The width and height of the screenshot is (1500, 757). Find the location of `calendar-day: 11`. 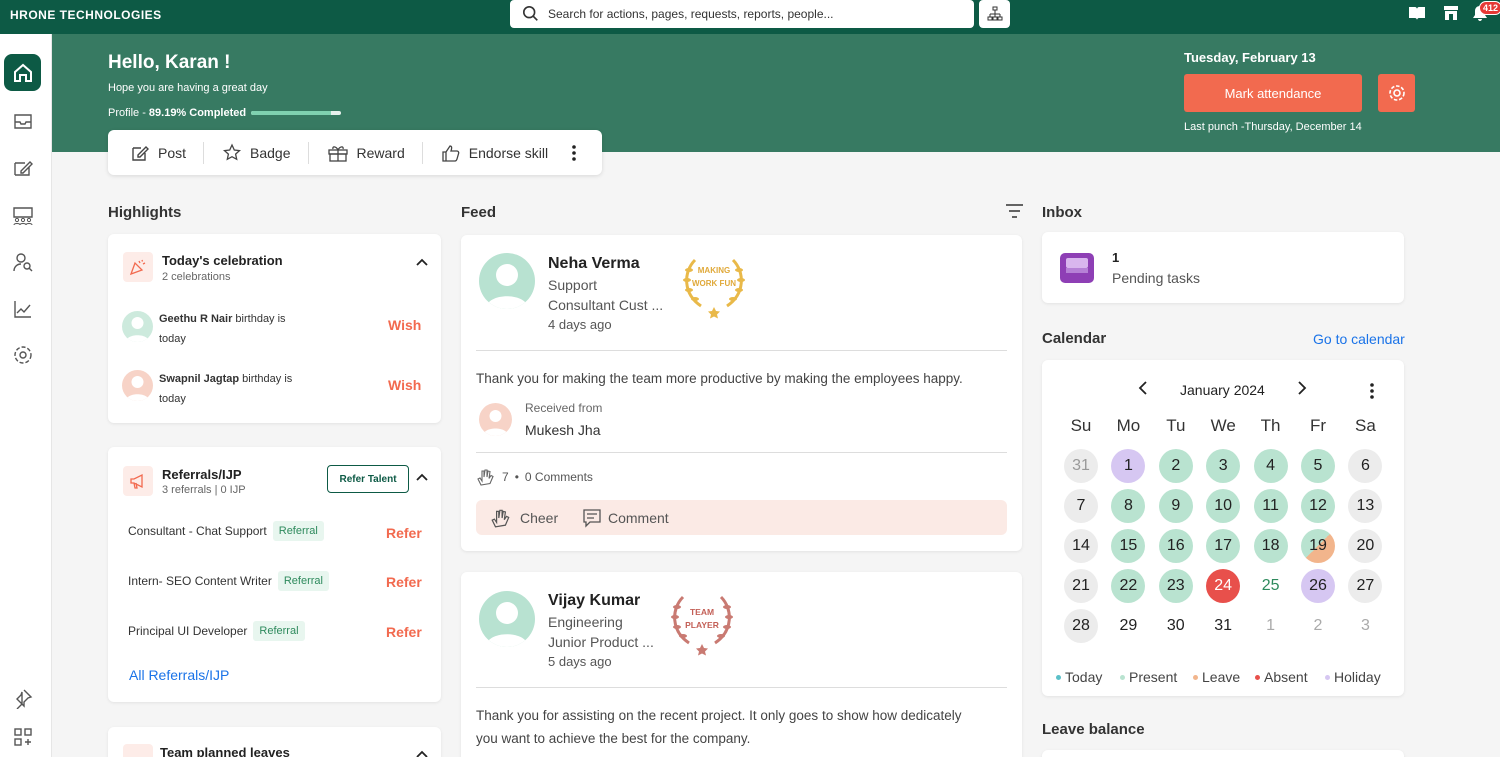

calendar-day: 11 is located at coordinates (1270, 506).